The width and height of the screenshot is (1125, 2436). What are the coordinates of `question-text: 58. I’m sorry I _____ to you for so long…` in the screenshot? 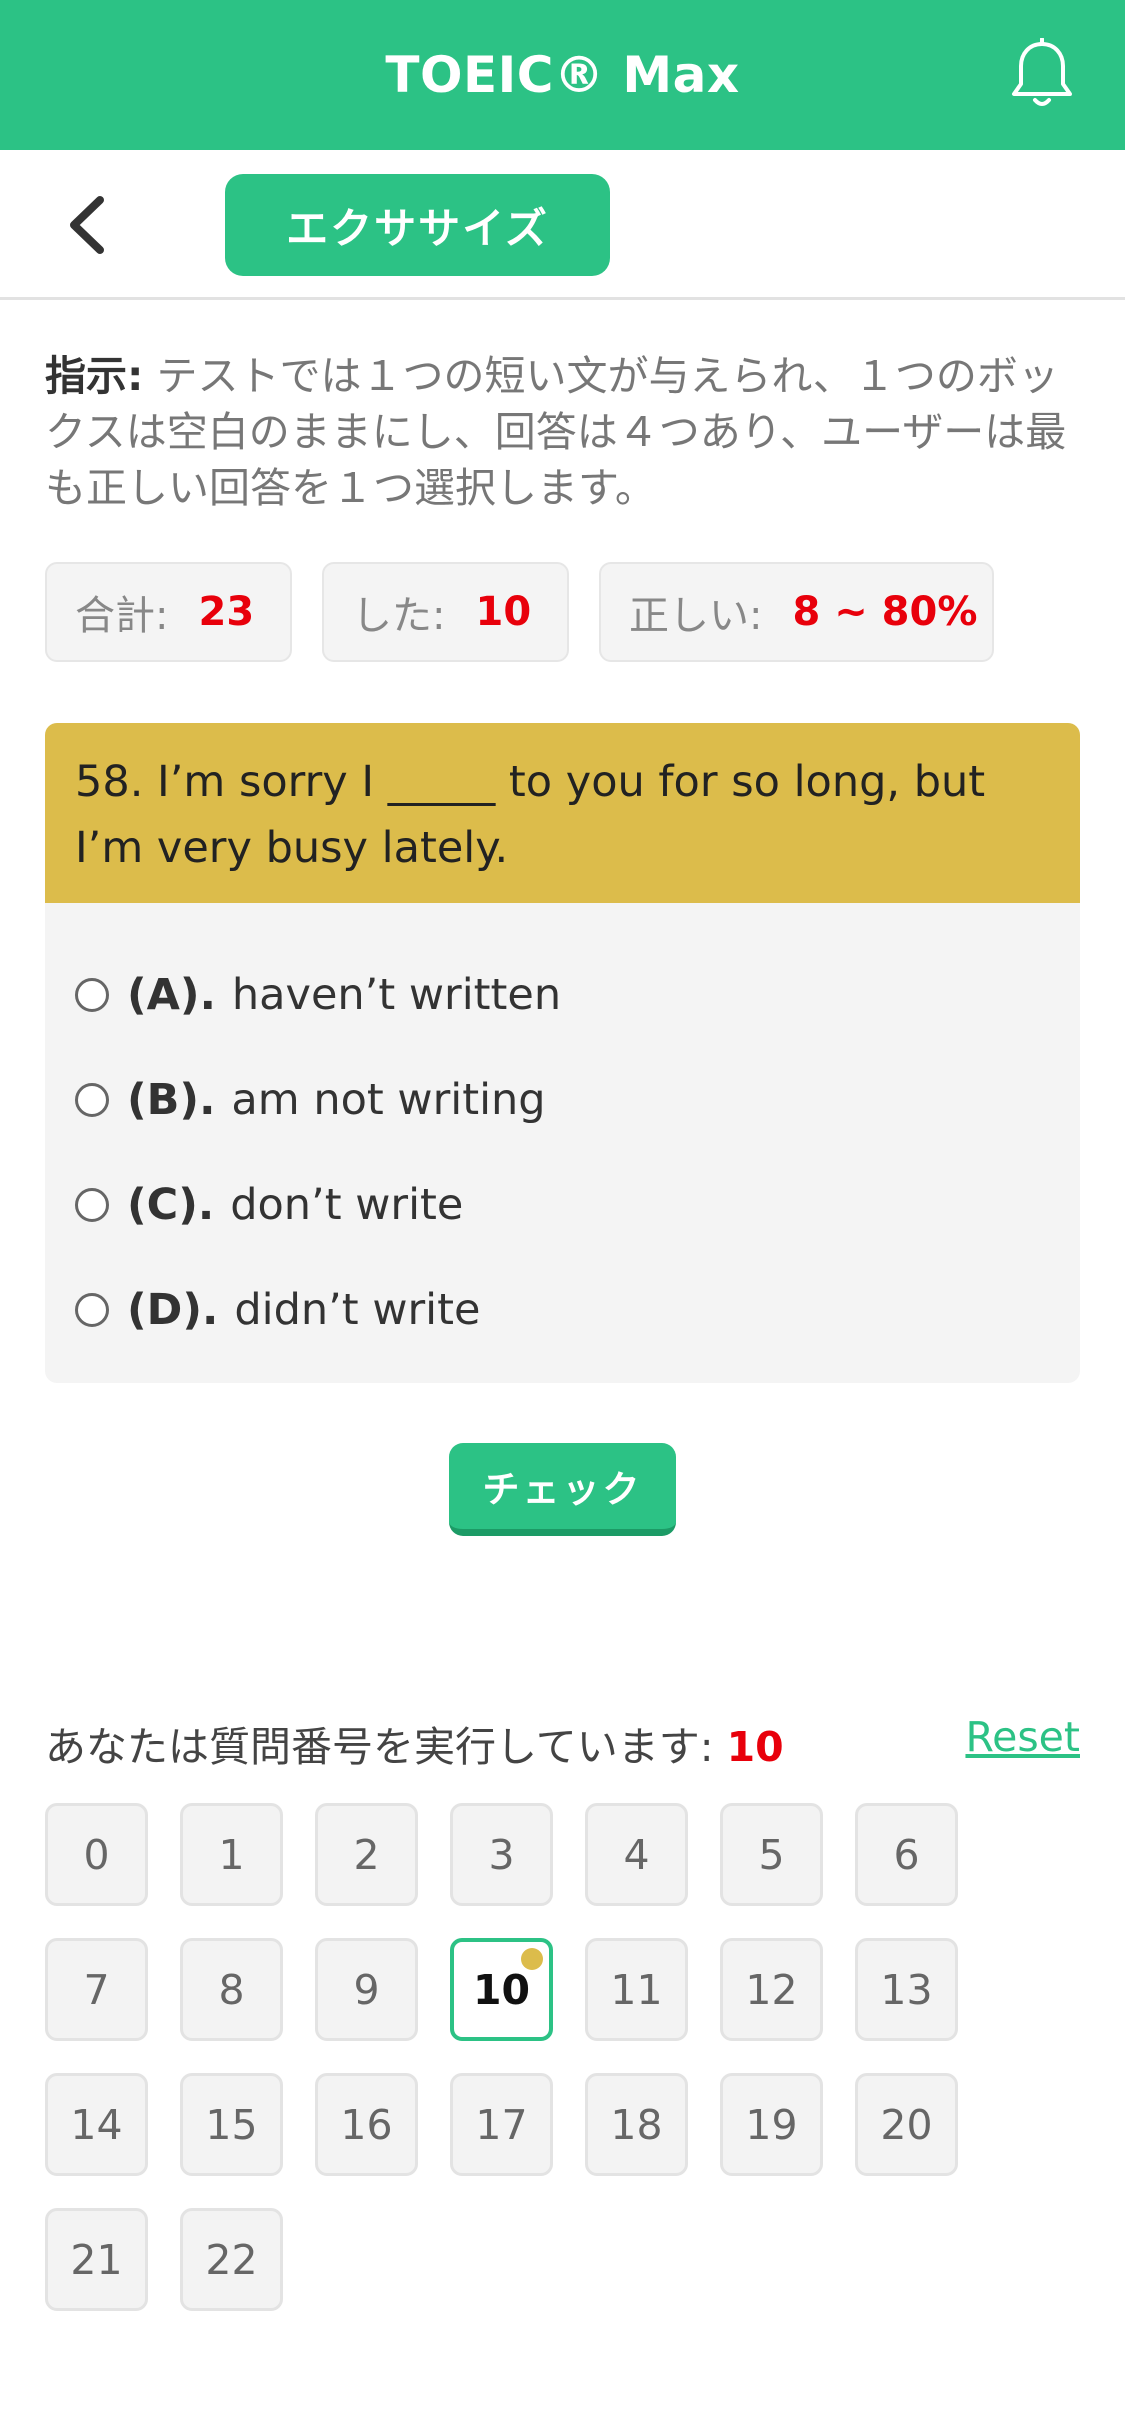 It's located at (562, 813).